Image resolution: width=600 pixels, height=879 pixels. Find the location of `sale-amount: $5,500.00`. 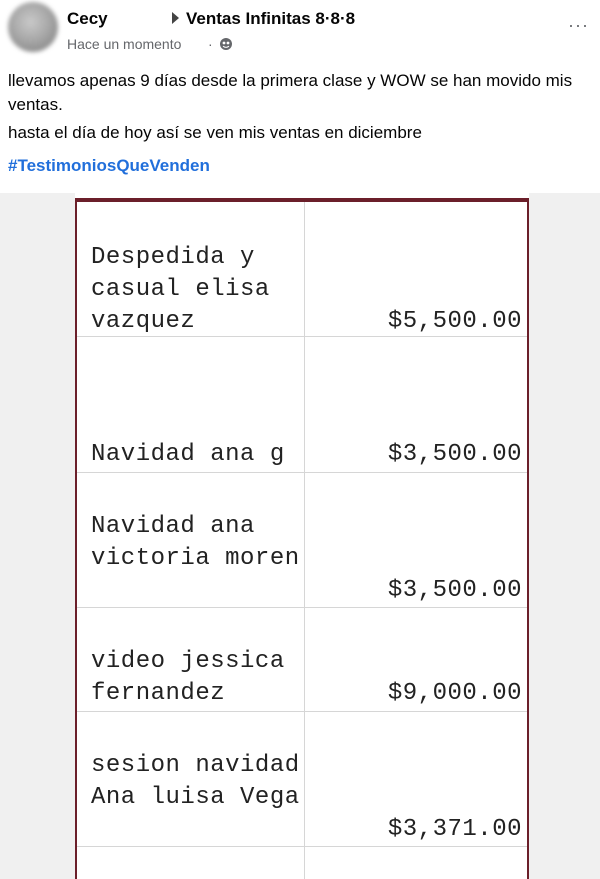

sale-amount: $5,500.00 is located at coordinates (454, 321).